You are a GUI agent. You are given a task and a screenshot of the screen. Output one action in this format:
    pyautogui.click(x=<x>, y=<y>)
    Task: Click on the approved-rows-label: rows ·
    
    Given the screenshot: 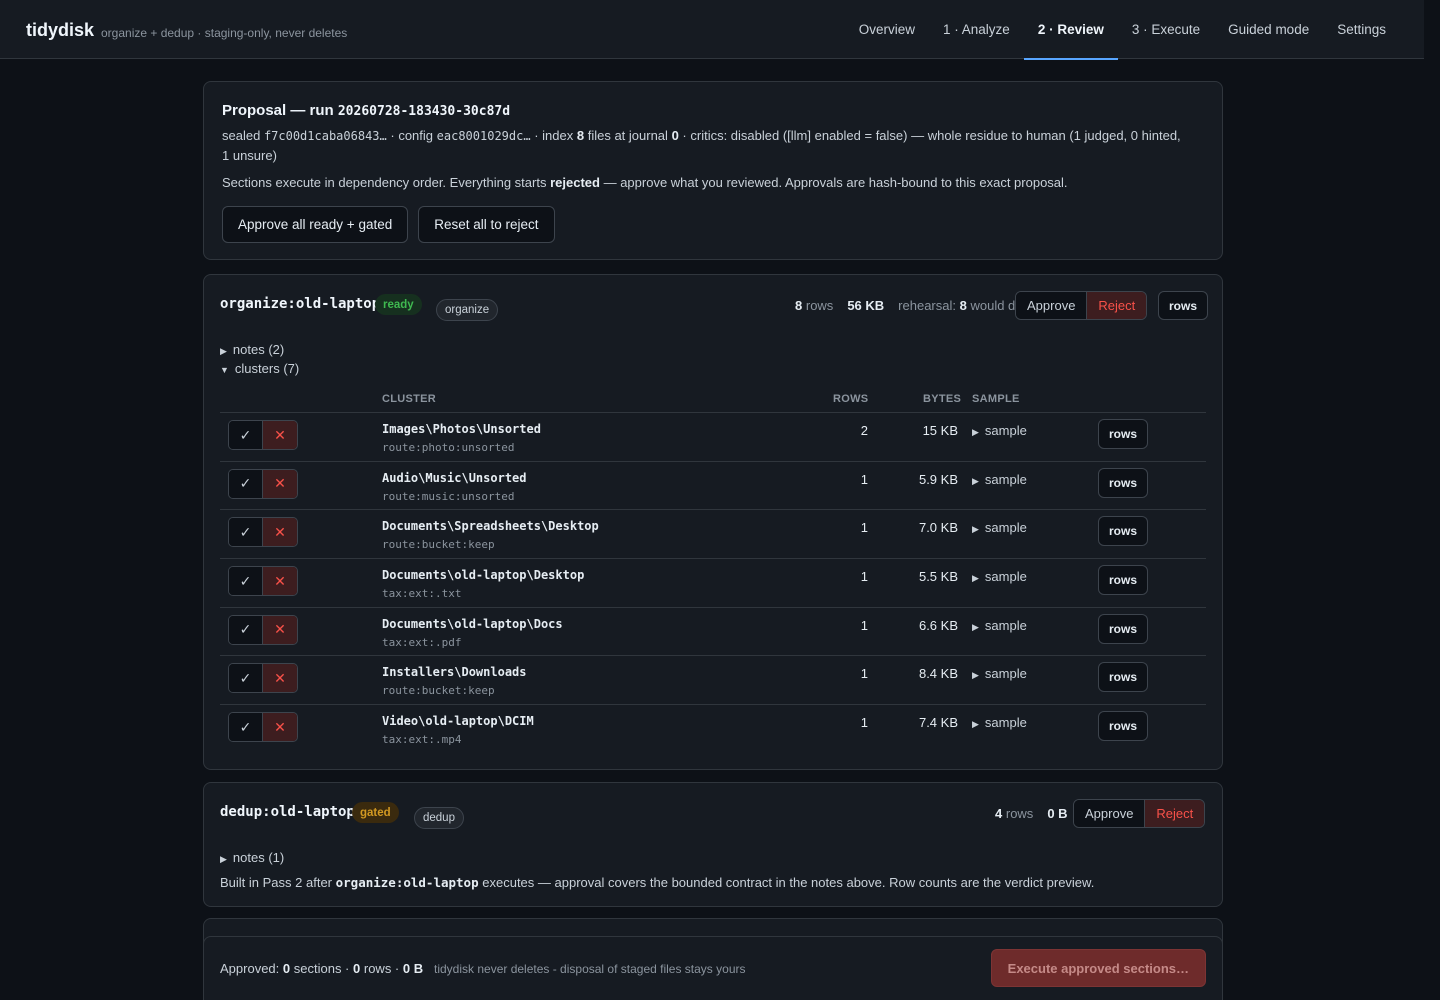 What is the action you would take?
    pyautogui.click(x=381, y=968)
    